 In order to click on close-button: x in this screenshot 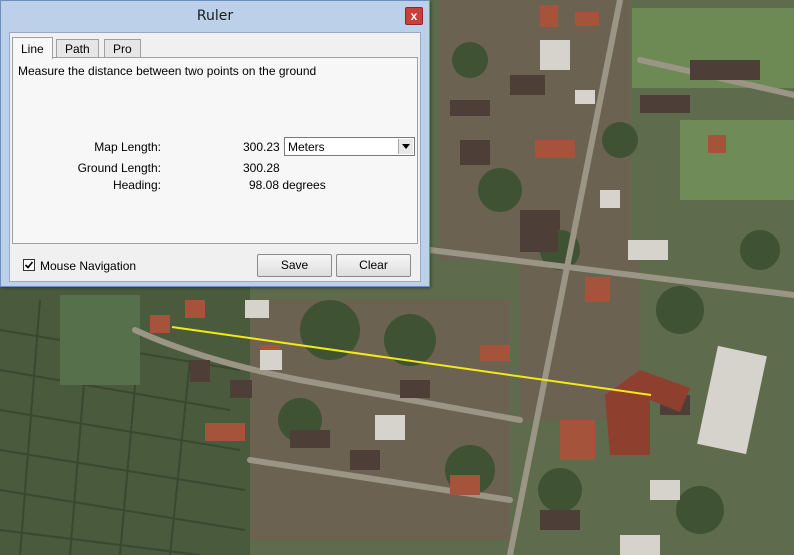, I will do `click(414, 16)`.